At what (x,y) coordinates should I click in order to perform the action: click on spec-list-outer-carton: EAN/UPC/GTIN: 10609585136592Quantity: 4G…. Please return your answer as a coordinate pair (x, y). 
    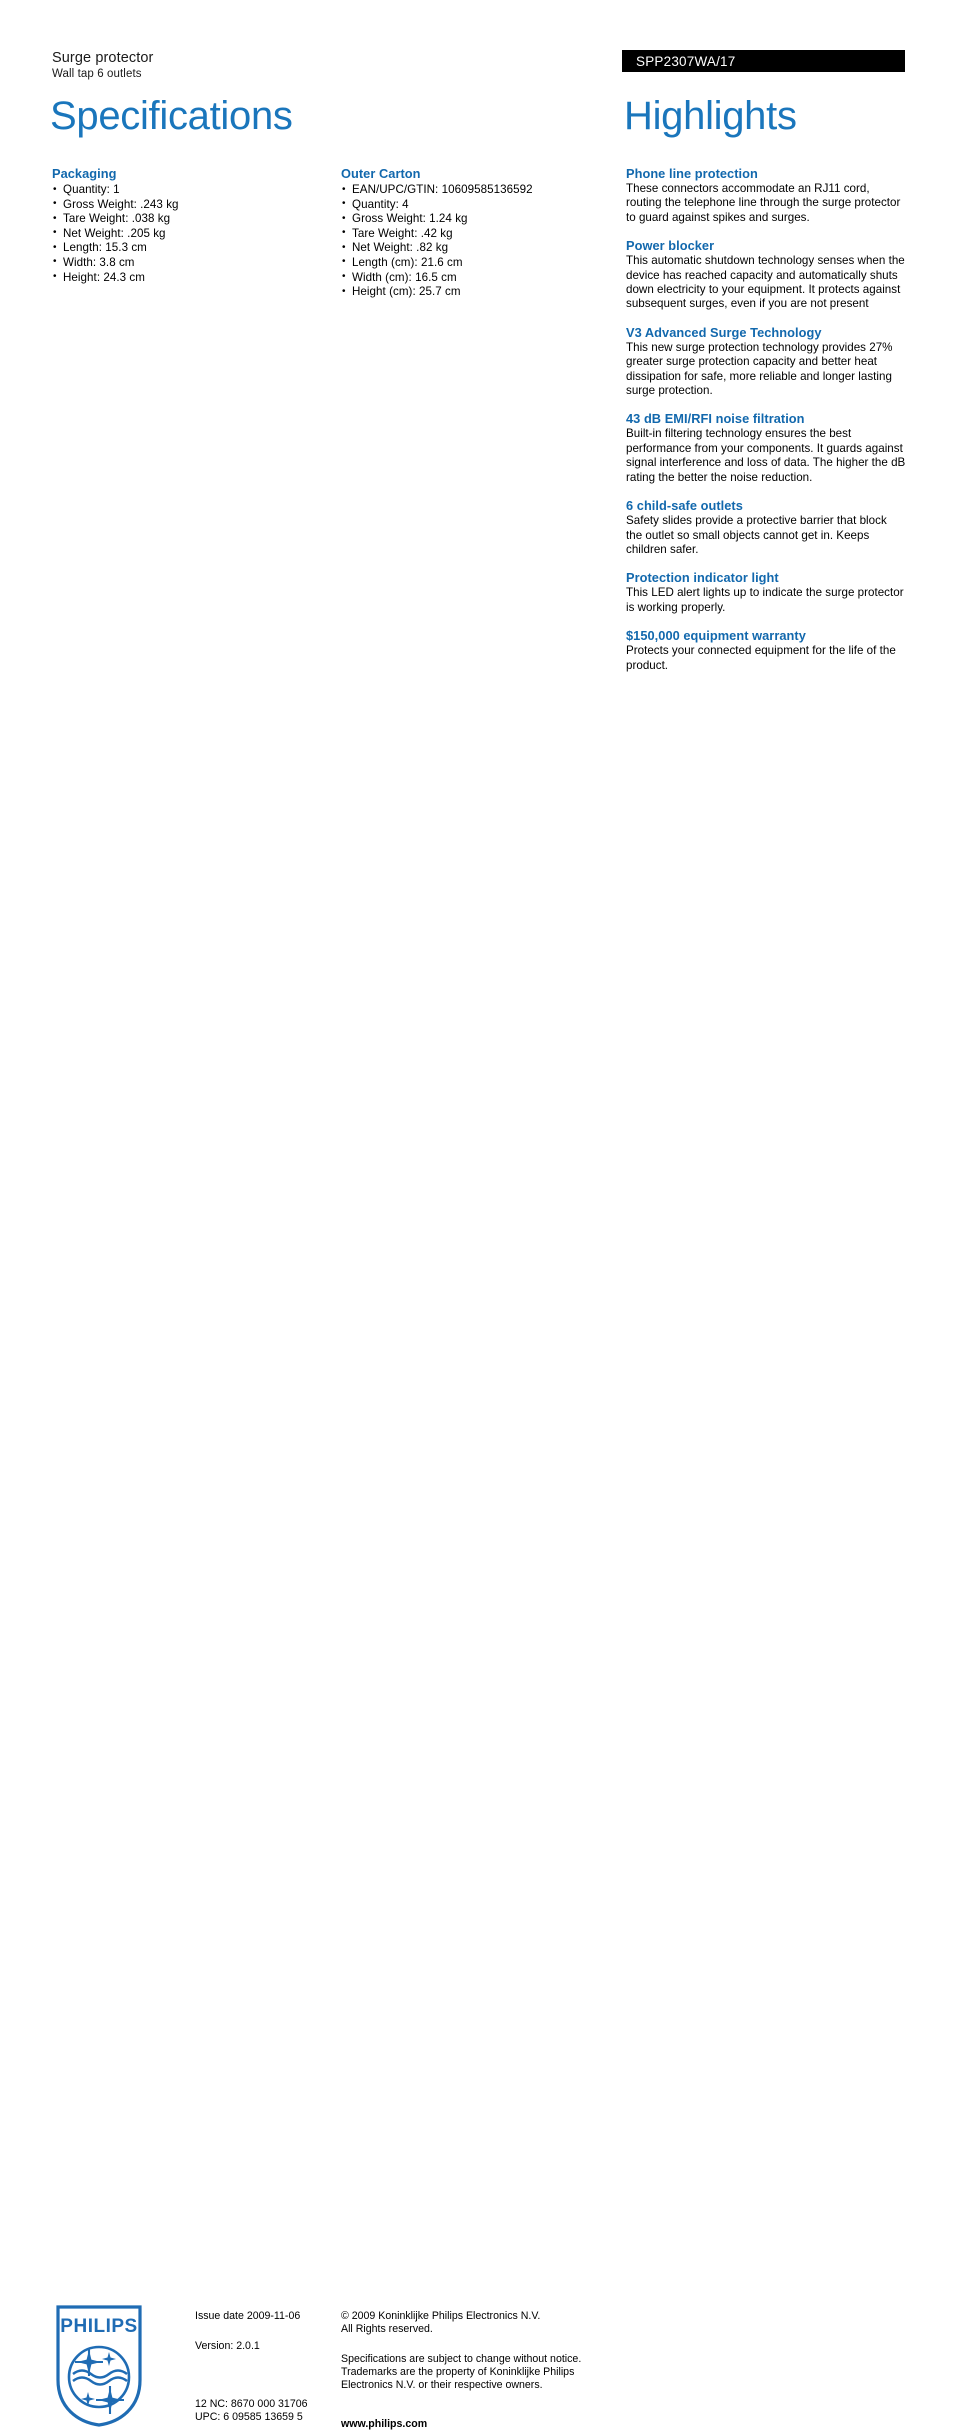
    Looking at the image, I should click on (476, 241).